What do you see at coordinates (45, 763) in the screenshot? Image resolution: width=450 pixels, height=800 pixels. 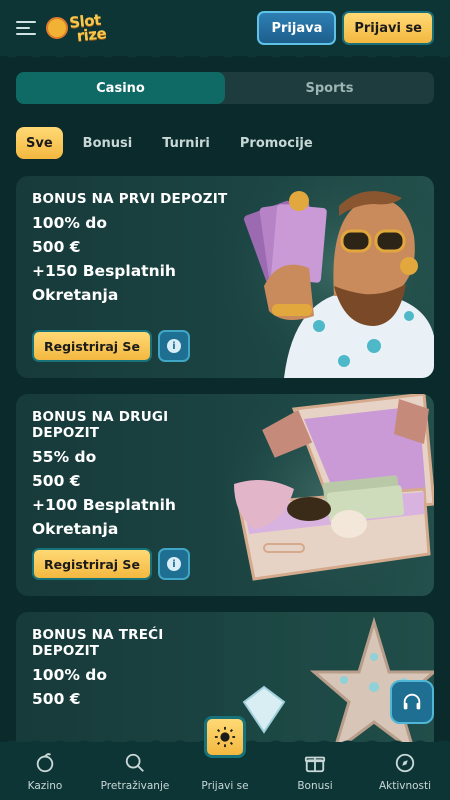 I see `casino-icon` at bounding box center [45, 763].